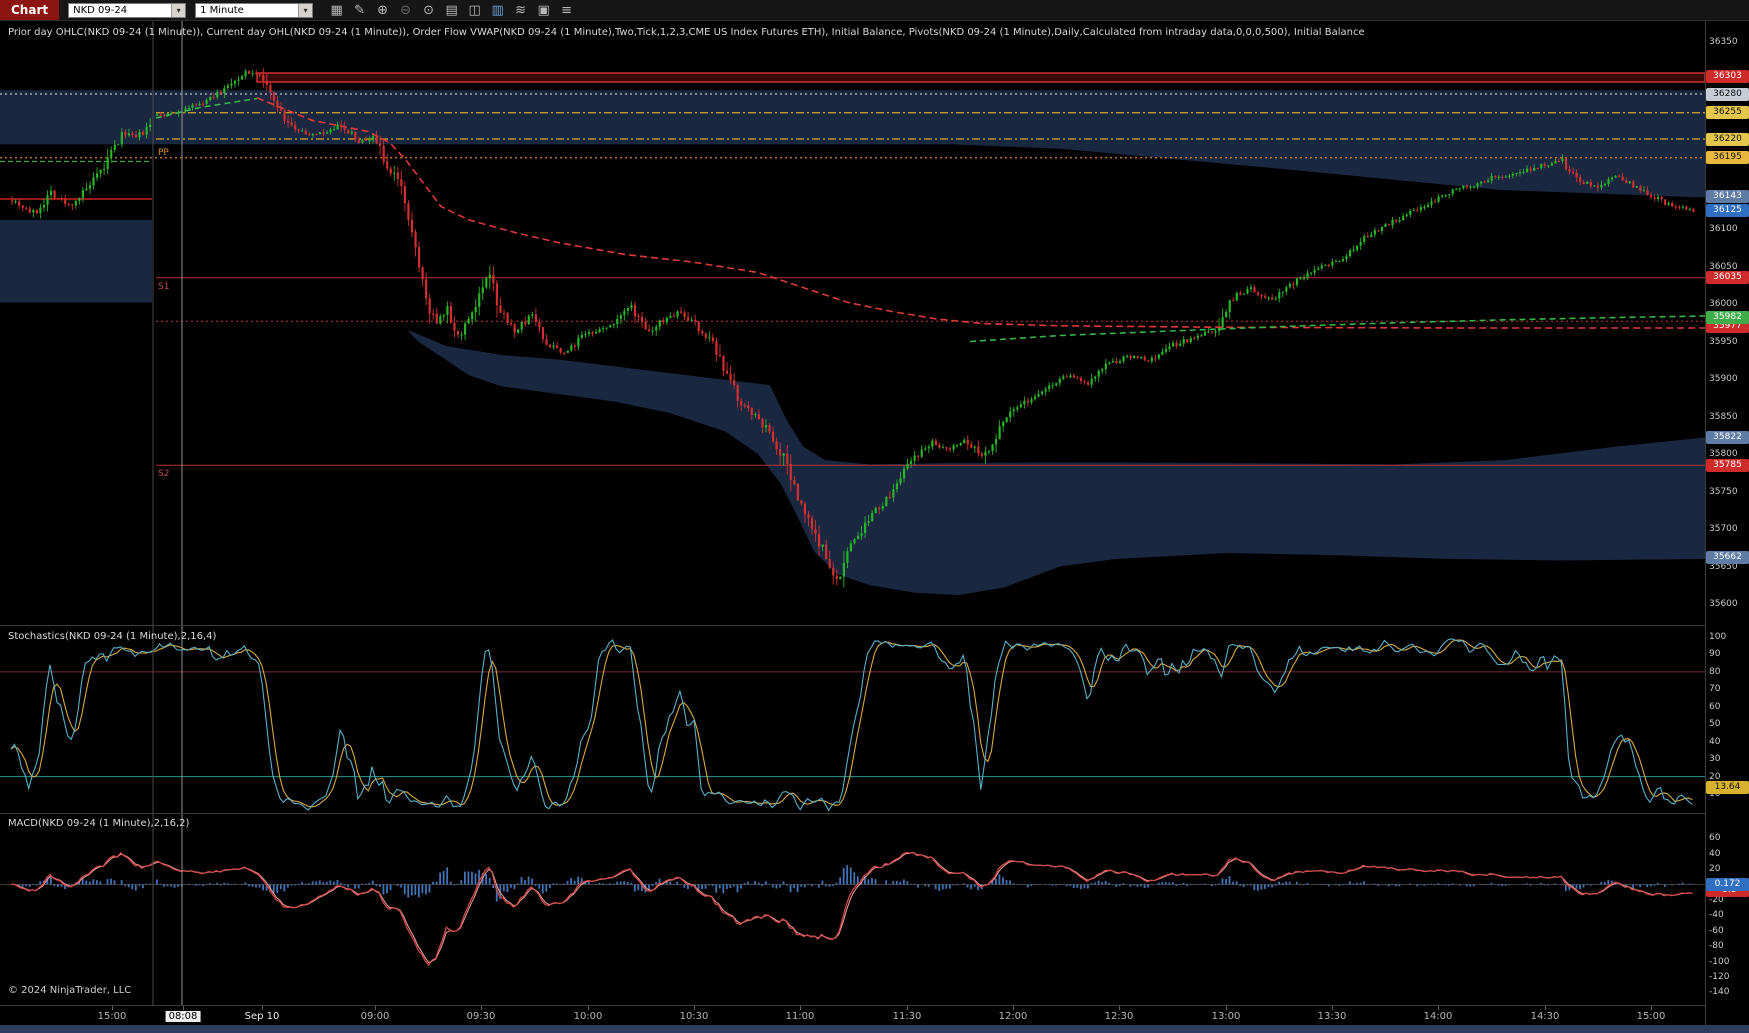 The width and height of the screenshot is (1749, 1033). What do you see at coordinates (520, 10) in the screenshot?
I see `line-tool-icon: ≋` at bounding box center [520, 10].